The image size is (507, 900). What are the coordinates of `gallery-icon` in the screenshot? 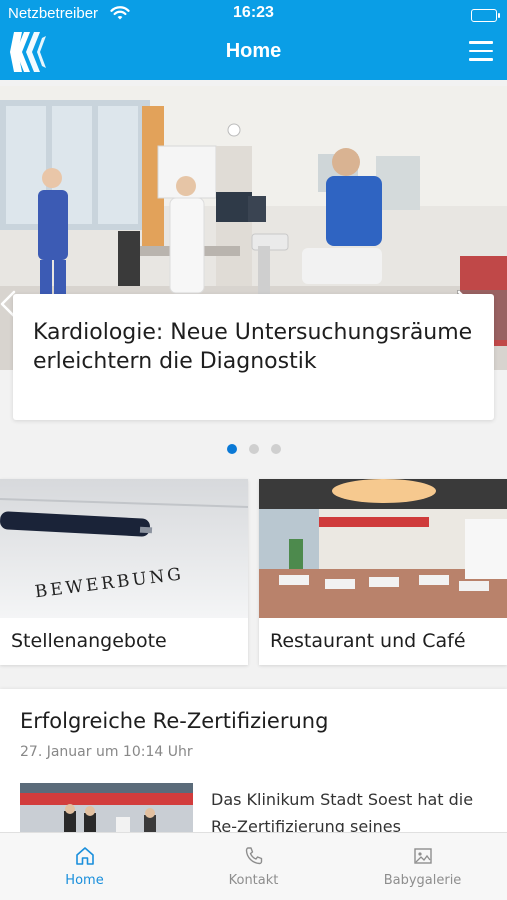 It's located at (422, 856).